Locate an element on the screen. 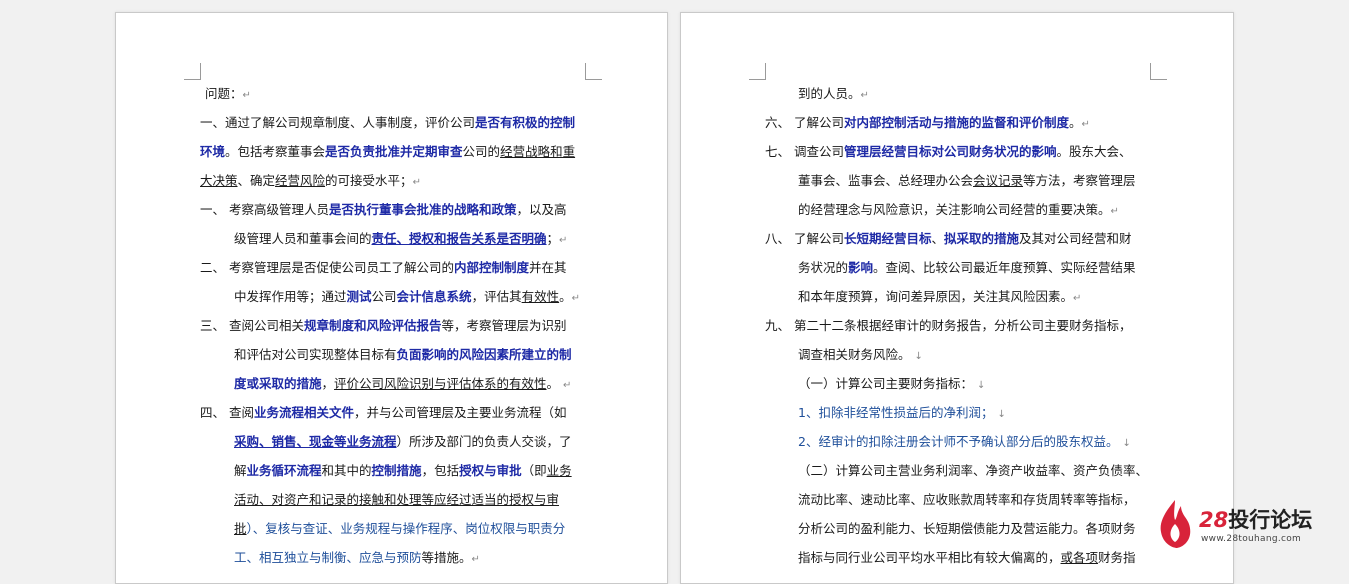 This screenshot has height=584, width=1349. text-run: ，以及高 is located at coordinates (541, 209).